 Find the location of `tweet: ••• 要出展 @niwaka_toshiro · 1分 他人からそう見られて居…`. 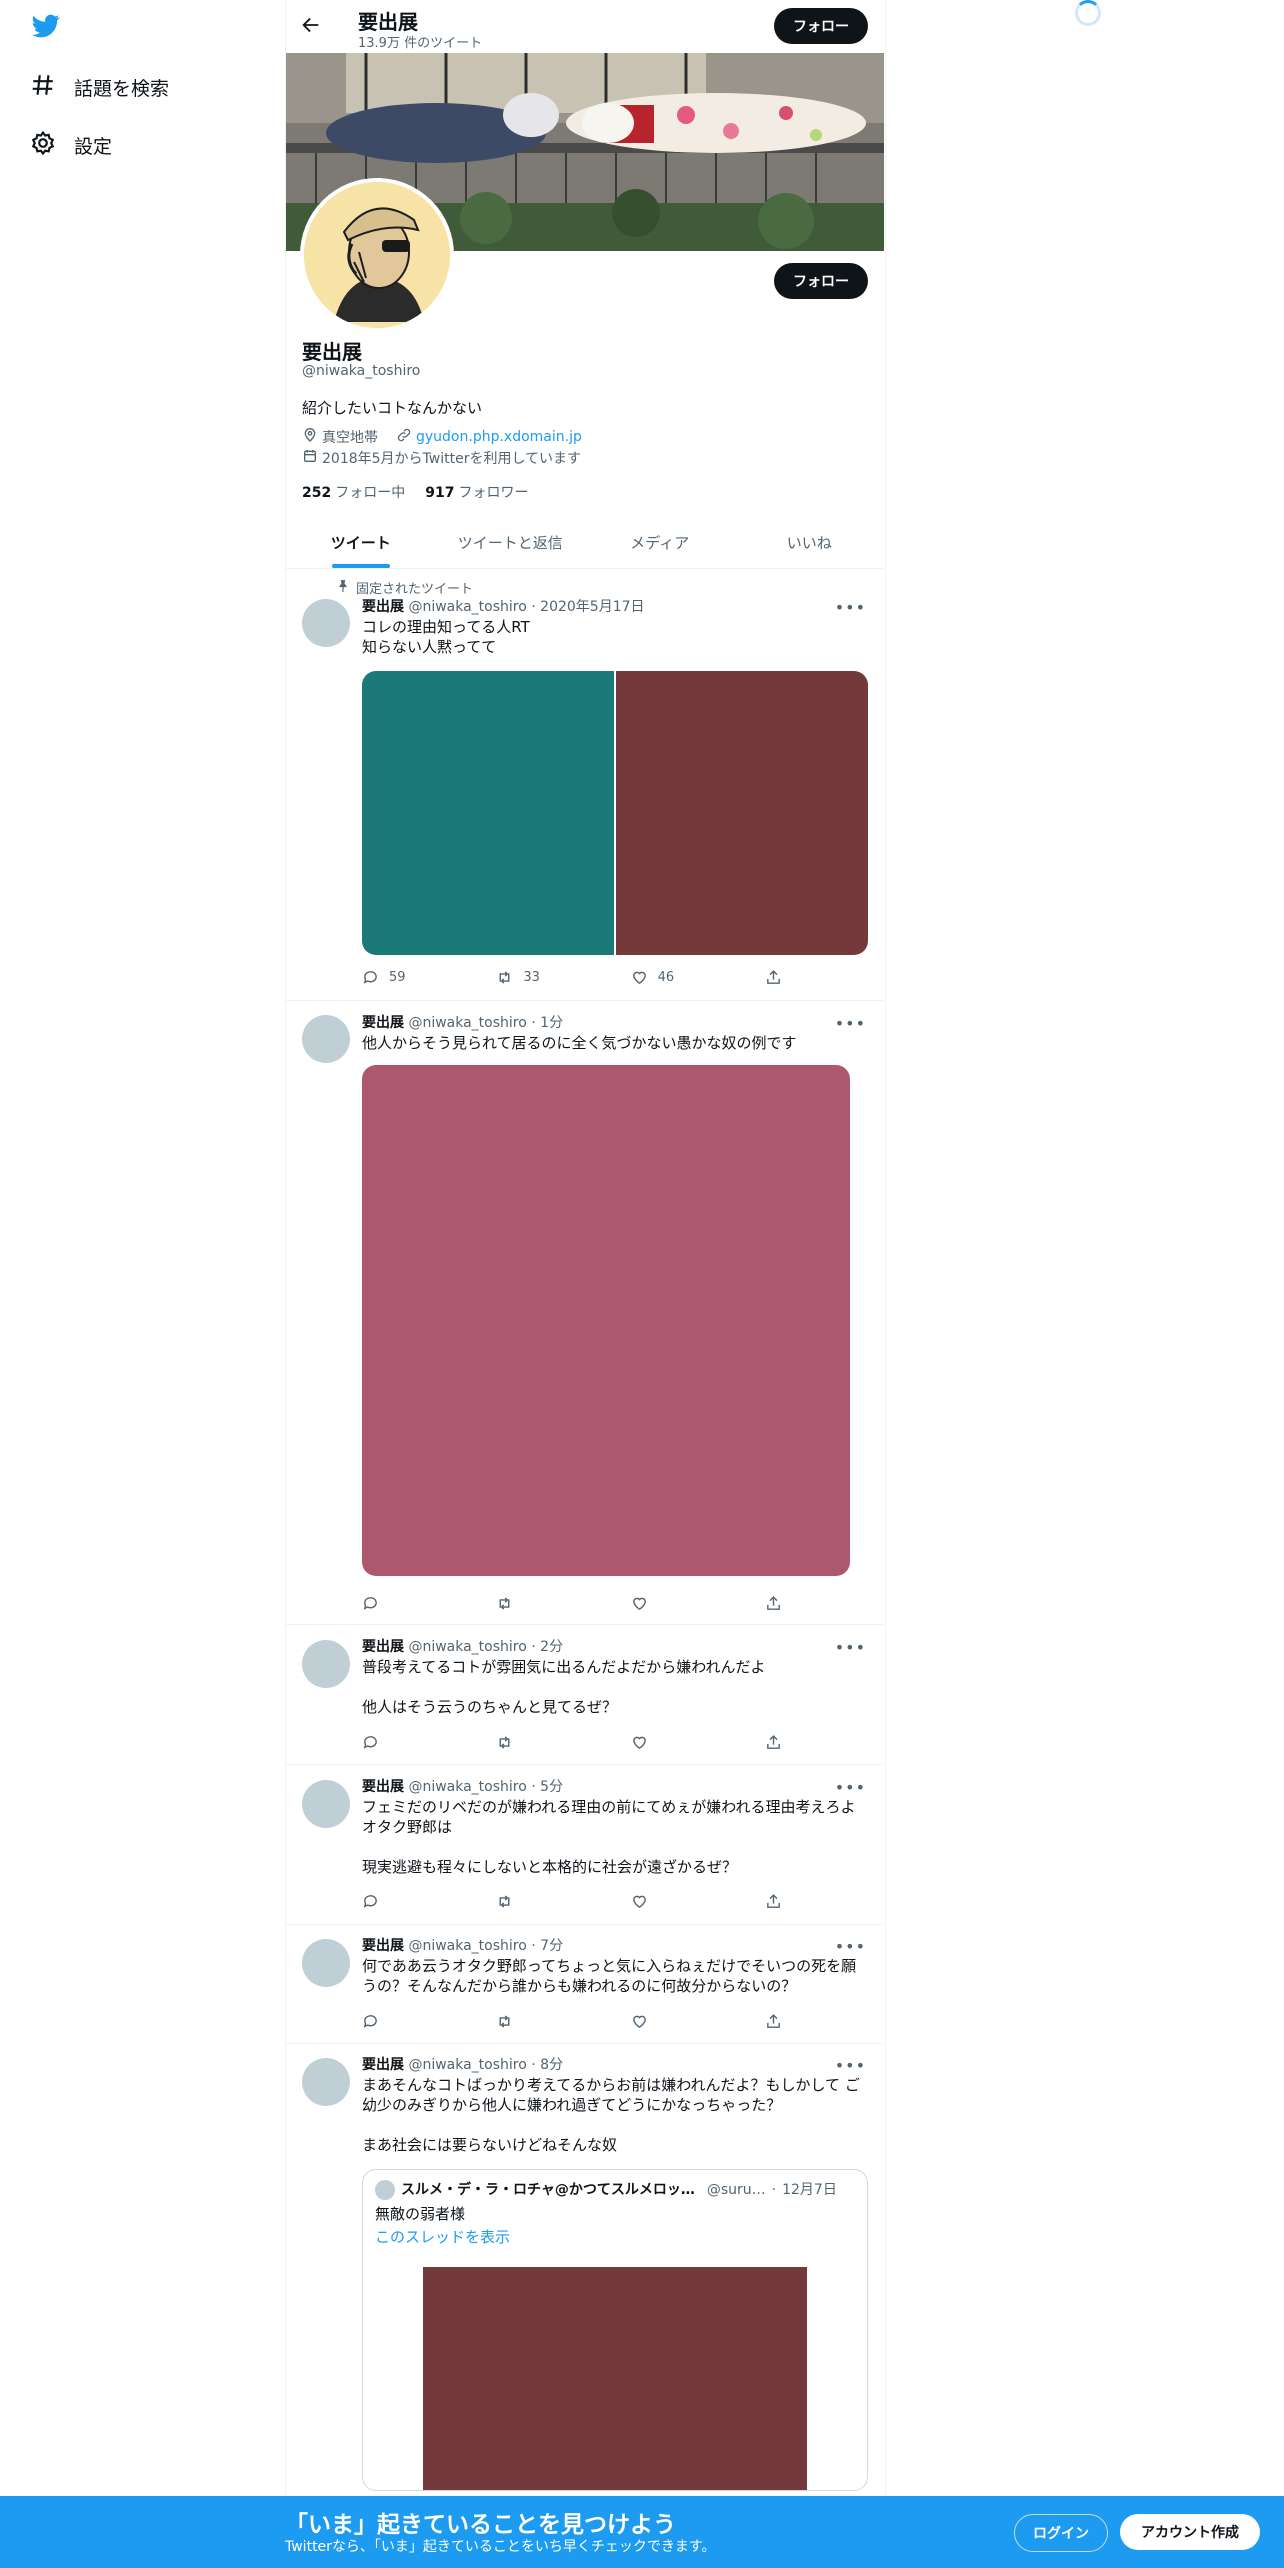

tweet: ••• 要出展 @niwaka_toshiro · 1分 他人からそう見られて居… is located at coordinates (585, 1313).